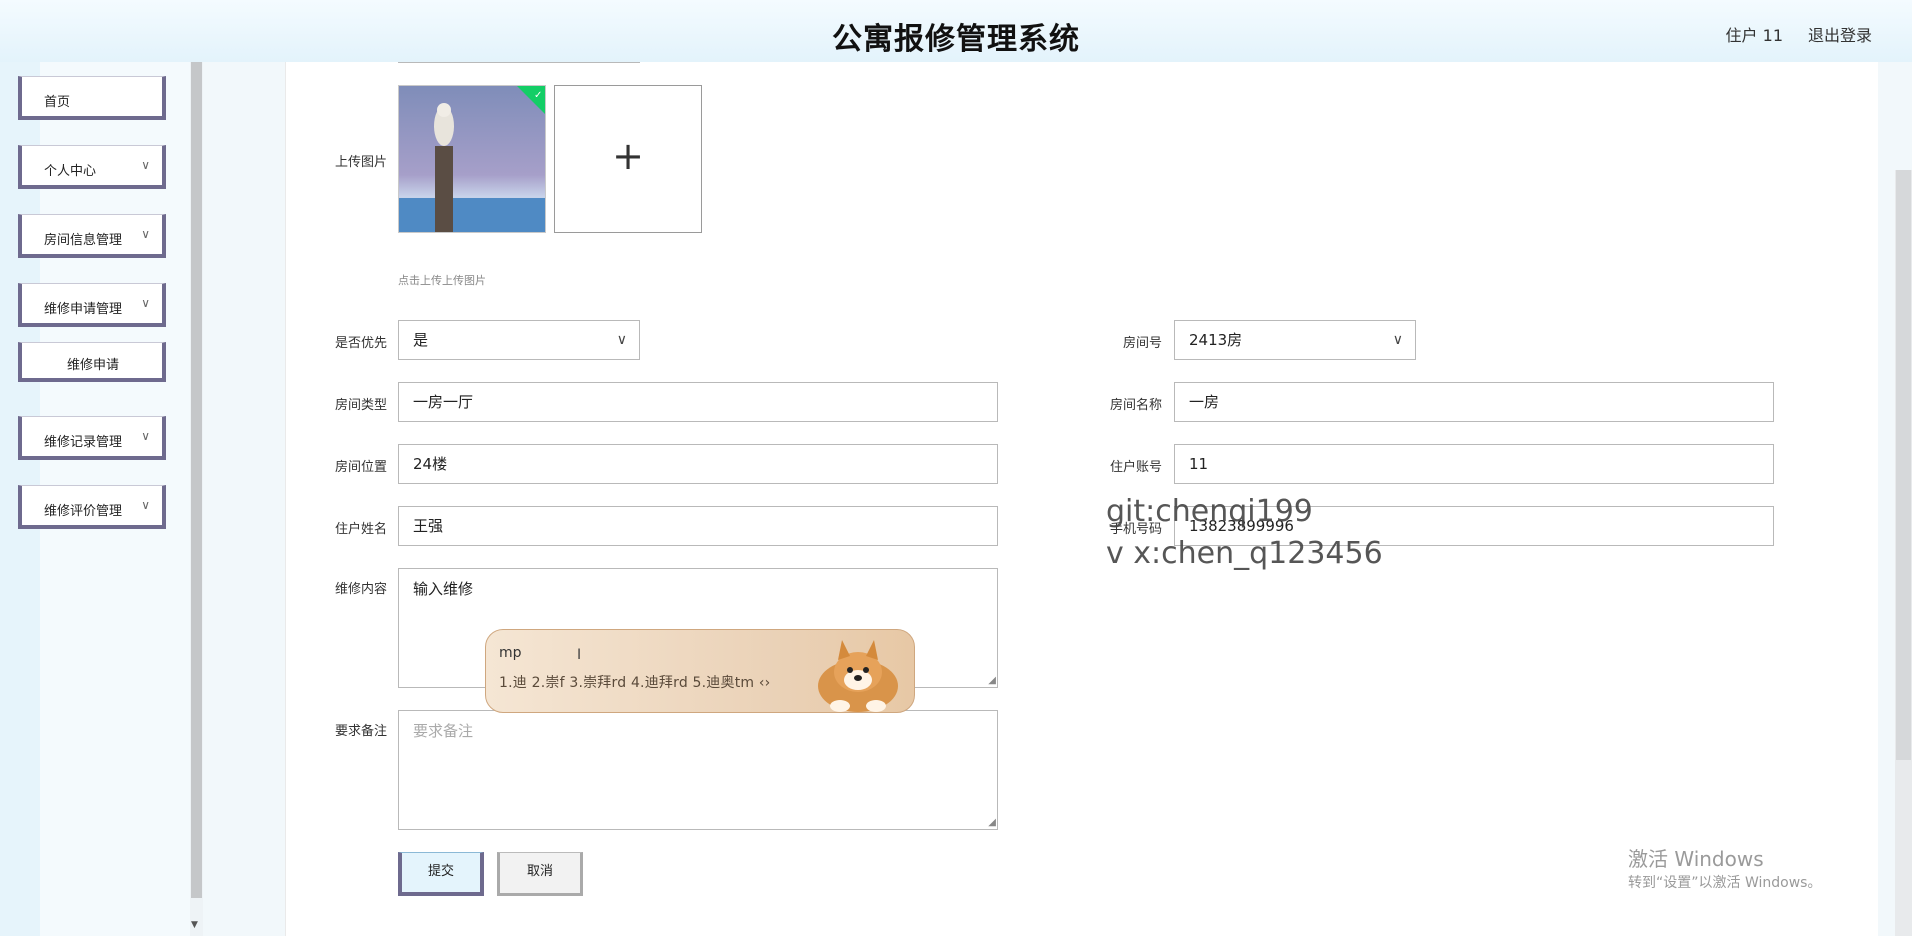  I want to click on watermark-line-1: git:chenqi199, so click(1209, 511).